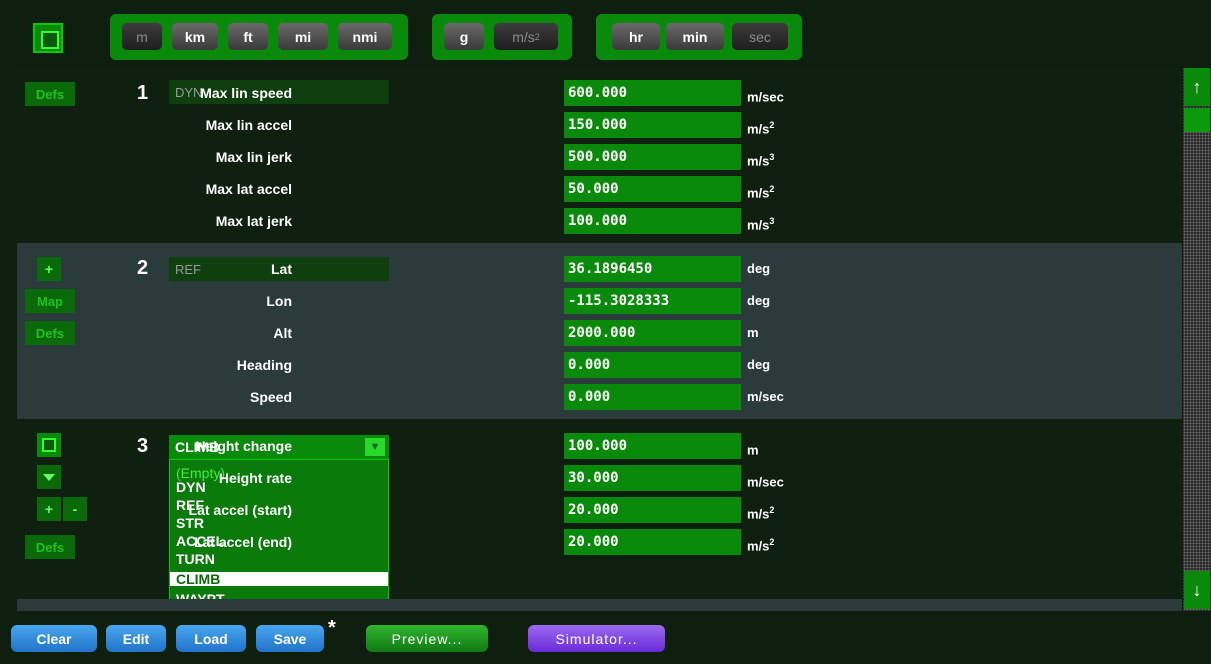  Describe the element at coordinates (652, 301) in the screenshot. I see `param-value-input: -115.3028333` at that location.